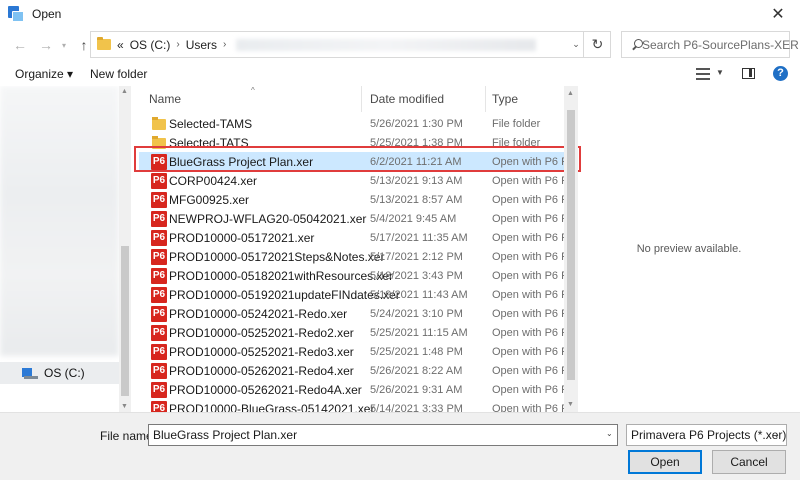 This screenshot has height=480, width=800. What do you see at coordinates (284, 294) in the screenshot?
I see `file-name: PROD10000-05192021updateFINdates.xer` at bounding box center [284, 294].